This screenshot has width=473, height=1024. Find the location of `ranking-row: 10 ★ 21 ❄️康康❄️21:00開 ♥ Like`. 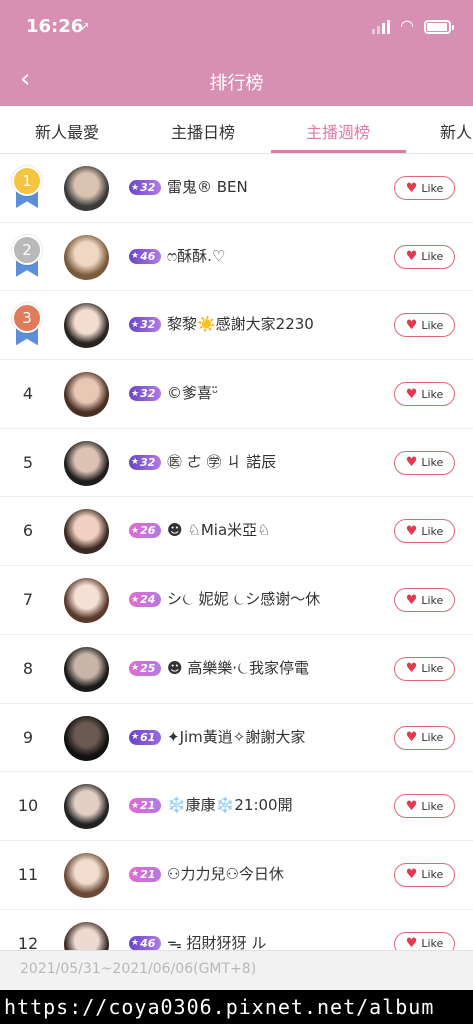

ranking-row: 10 ★ 21 ❄️康康❄️21:00開 ♥ Like is located at coordinates (236, 806).